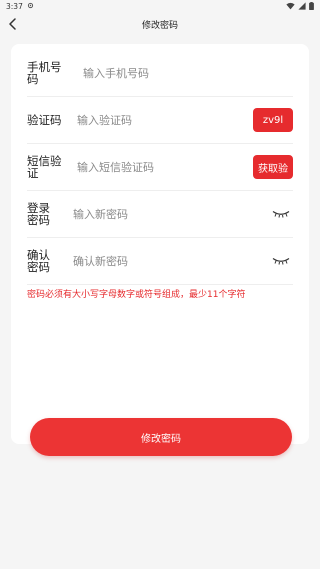 The image size is (320, 569). I want to click on captcha-input, so click(165, 120).